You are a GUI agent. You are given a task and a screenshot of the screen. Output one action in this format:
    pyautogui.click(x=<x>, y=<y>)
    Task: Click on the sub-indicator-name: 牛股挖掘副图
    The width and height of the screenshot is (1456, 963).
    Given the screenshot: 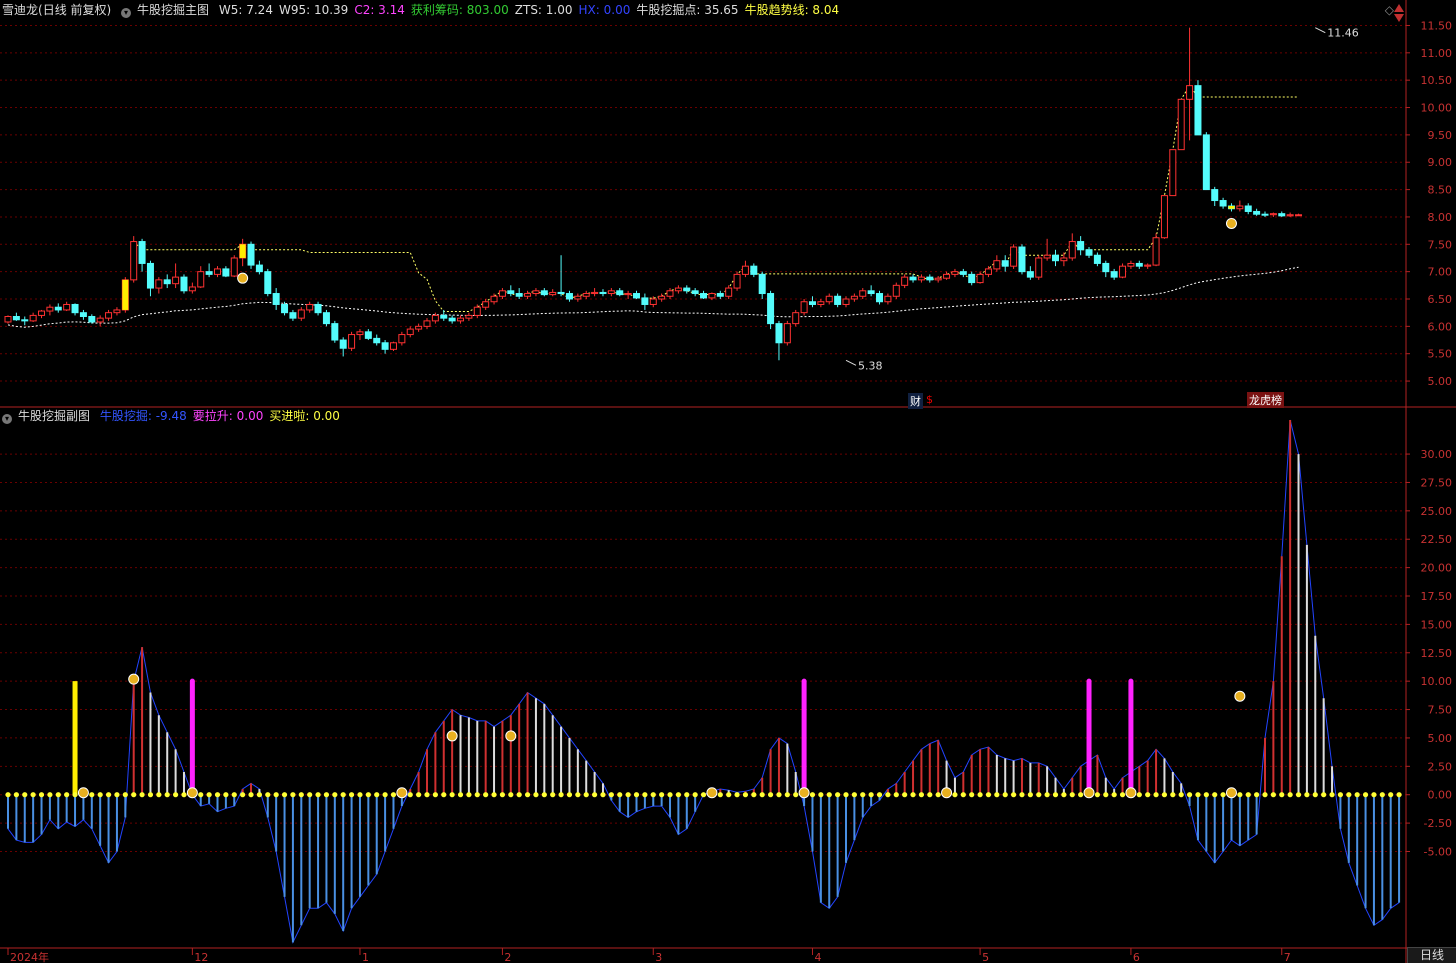 What is the action you would take?
    pyautogui.click(x=54, y=416)
    